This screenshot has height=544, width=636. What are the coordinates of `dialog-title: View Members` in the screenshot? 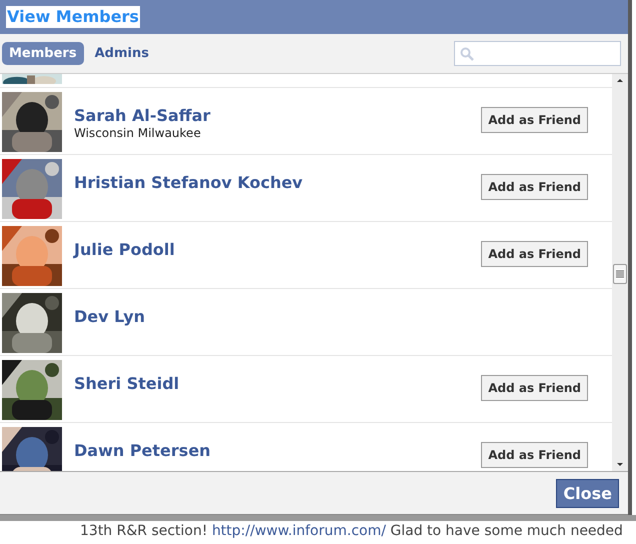 It's located at (73, 17).